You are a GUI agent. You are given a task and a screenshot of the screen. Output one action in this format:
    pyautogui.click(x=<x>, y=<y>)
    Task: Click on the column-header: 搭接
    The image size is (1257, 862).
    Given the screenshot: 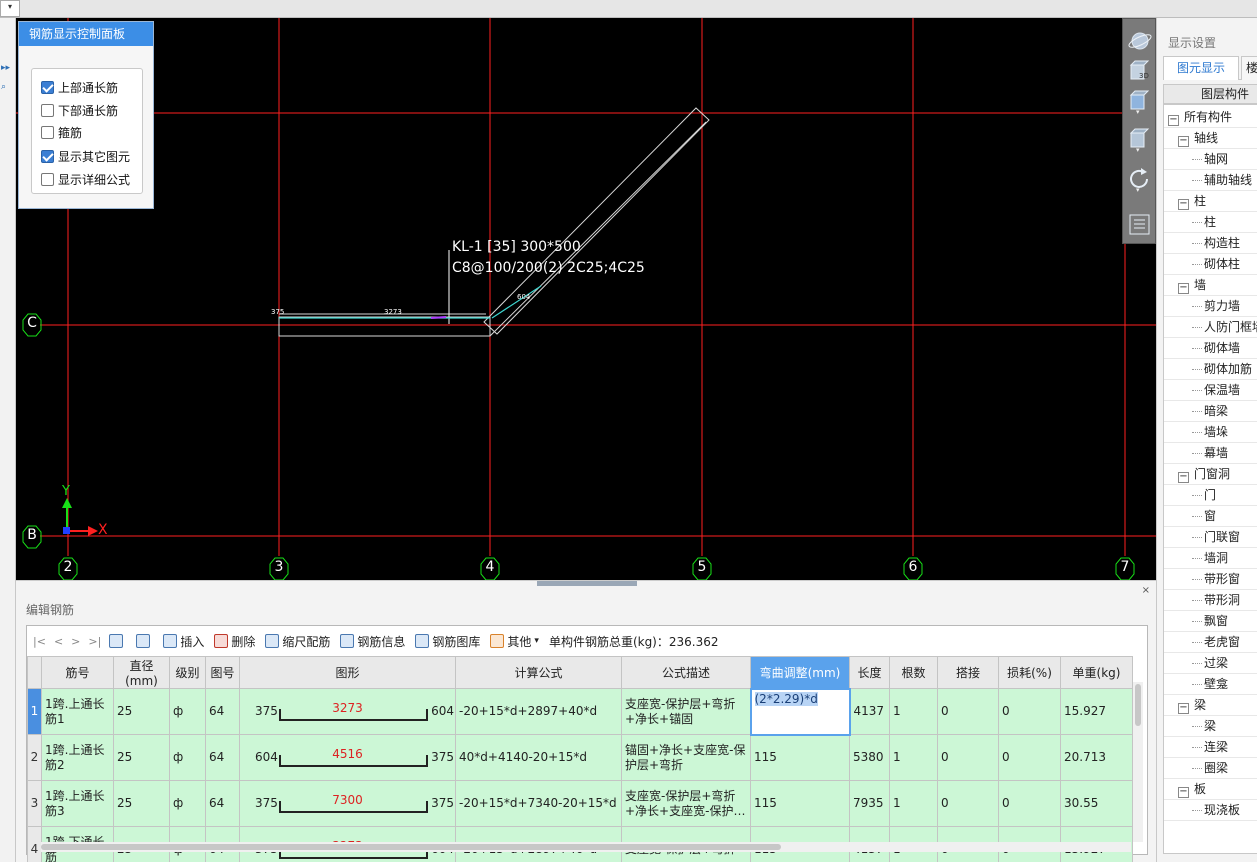 What is the action you would take?
    pyautogui.click(x=968, y=672)
    